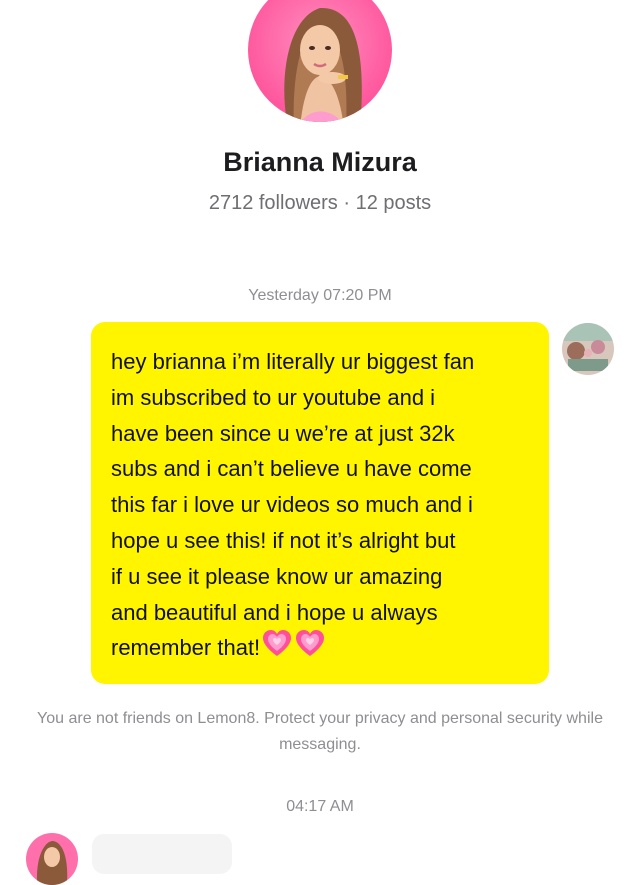 This screenshot has height=885, width=640. I want to click on sender-avatar, so click(588, 349).